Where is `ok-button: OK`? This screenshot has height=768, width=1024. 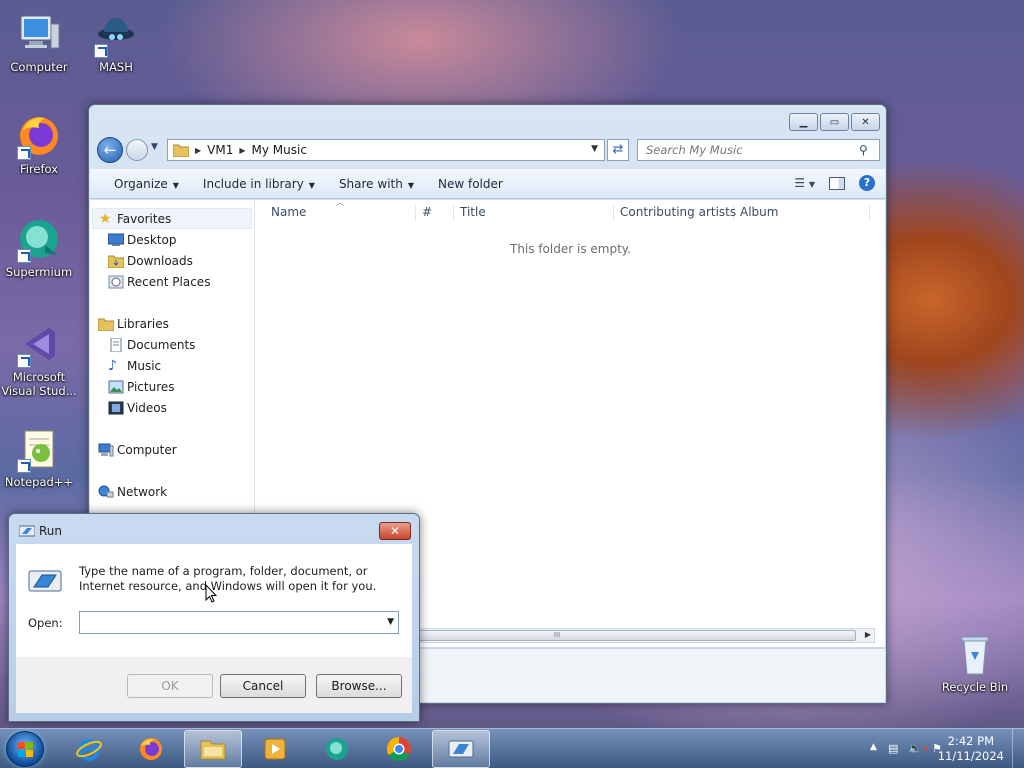 ok-button: OK is located at coordinates (170, 686).